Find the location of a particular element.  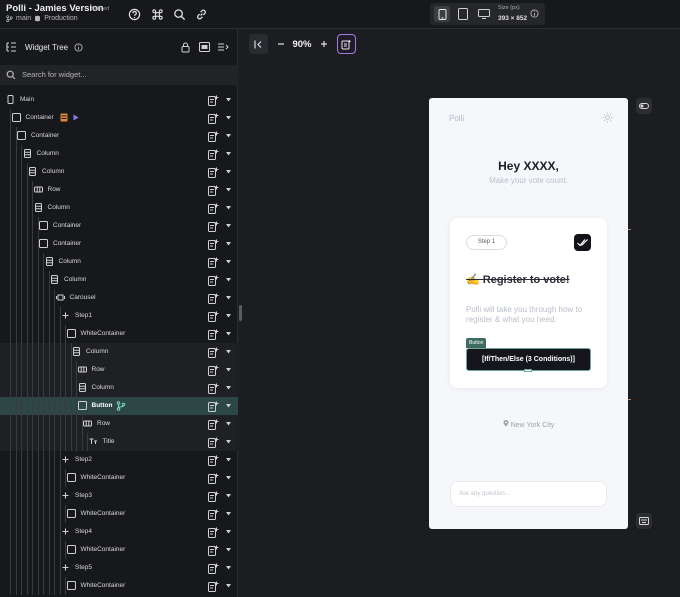

lock-icon is located at coordinates (185, 47).